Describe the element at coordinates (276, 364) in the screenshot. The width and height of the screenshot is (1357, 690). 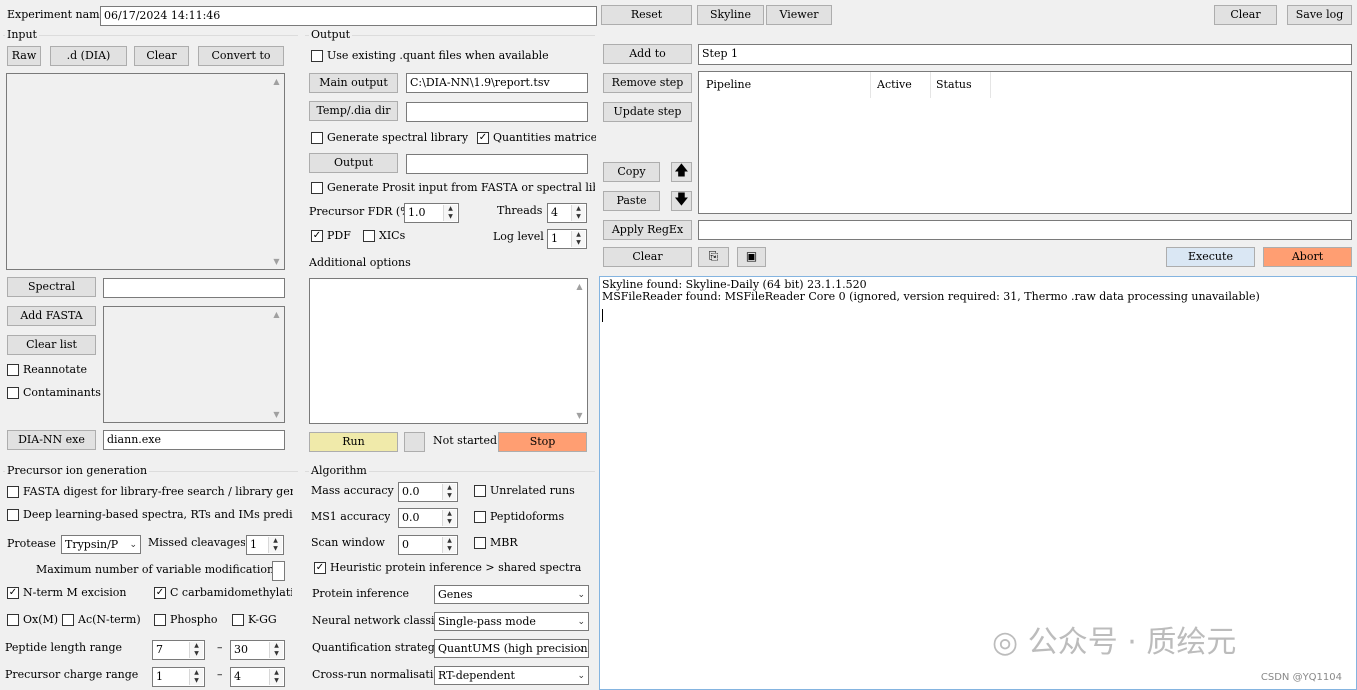
I see `fasta-files-scrollbar: ▲ ▼` at that location.